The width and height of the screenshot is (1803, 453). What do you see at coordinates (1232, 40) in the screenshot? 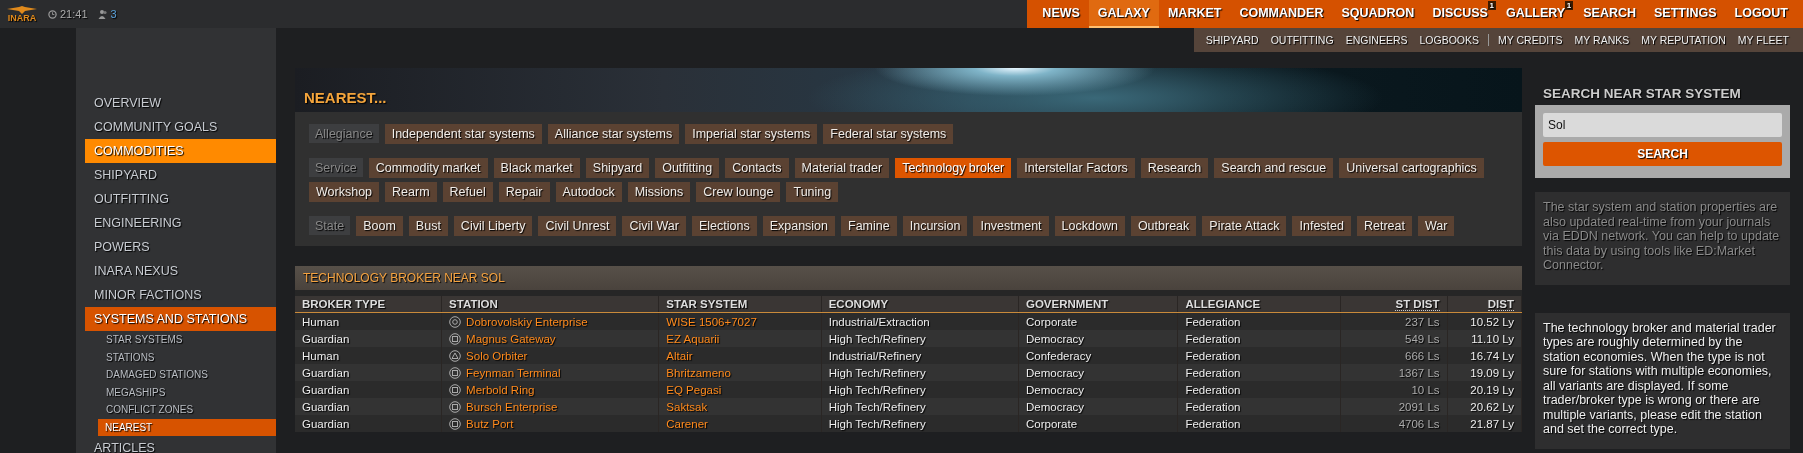
I see `sub-nav-link: SHIPYARD` at bounding box center [1232, 40].